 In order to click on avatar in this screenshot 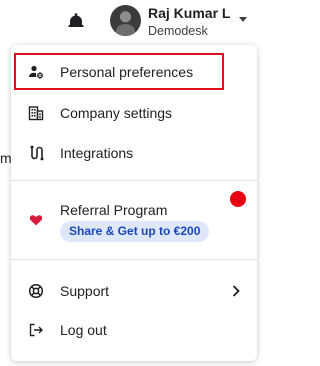, I will do `click(125, 20)`.